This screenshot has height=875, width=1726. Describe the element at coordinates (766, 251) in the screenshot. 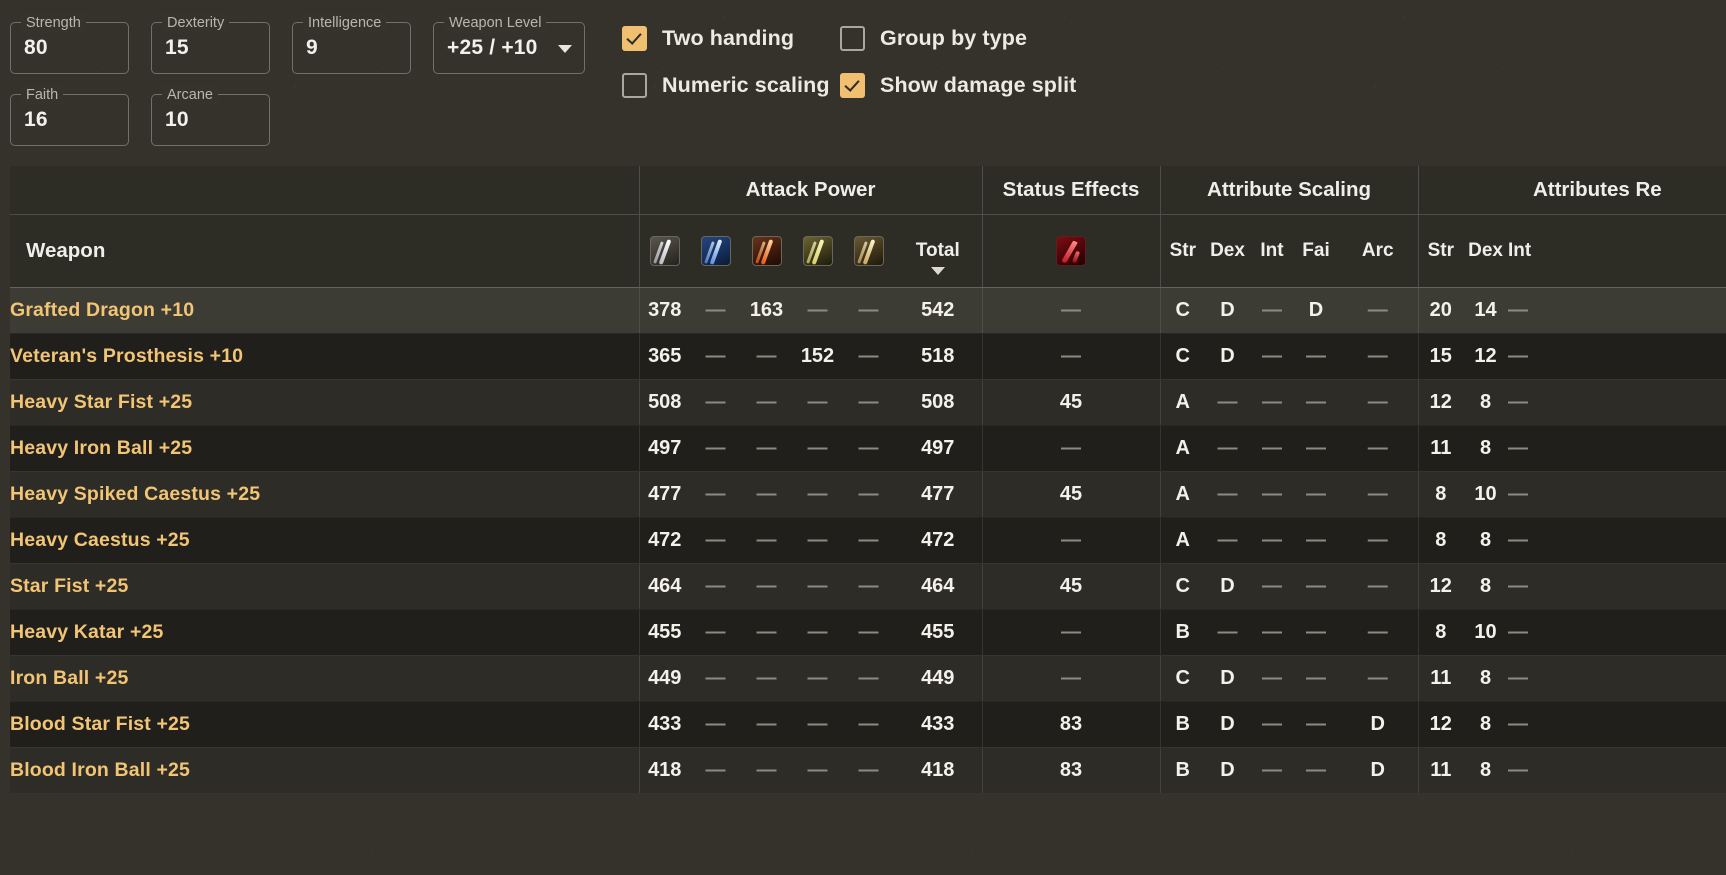

I see `column-header-fire` at that location.